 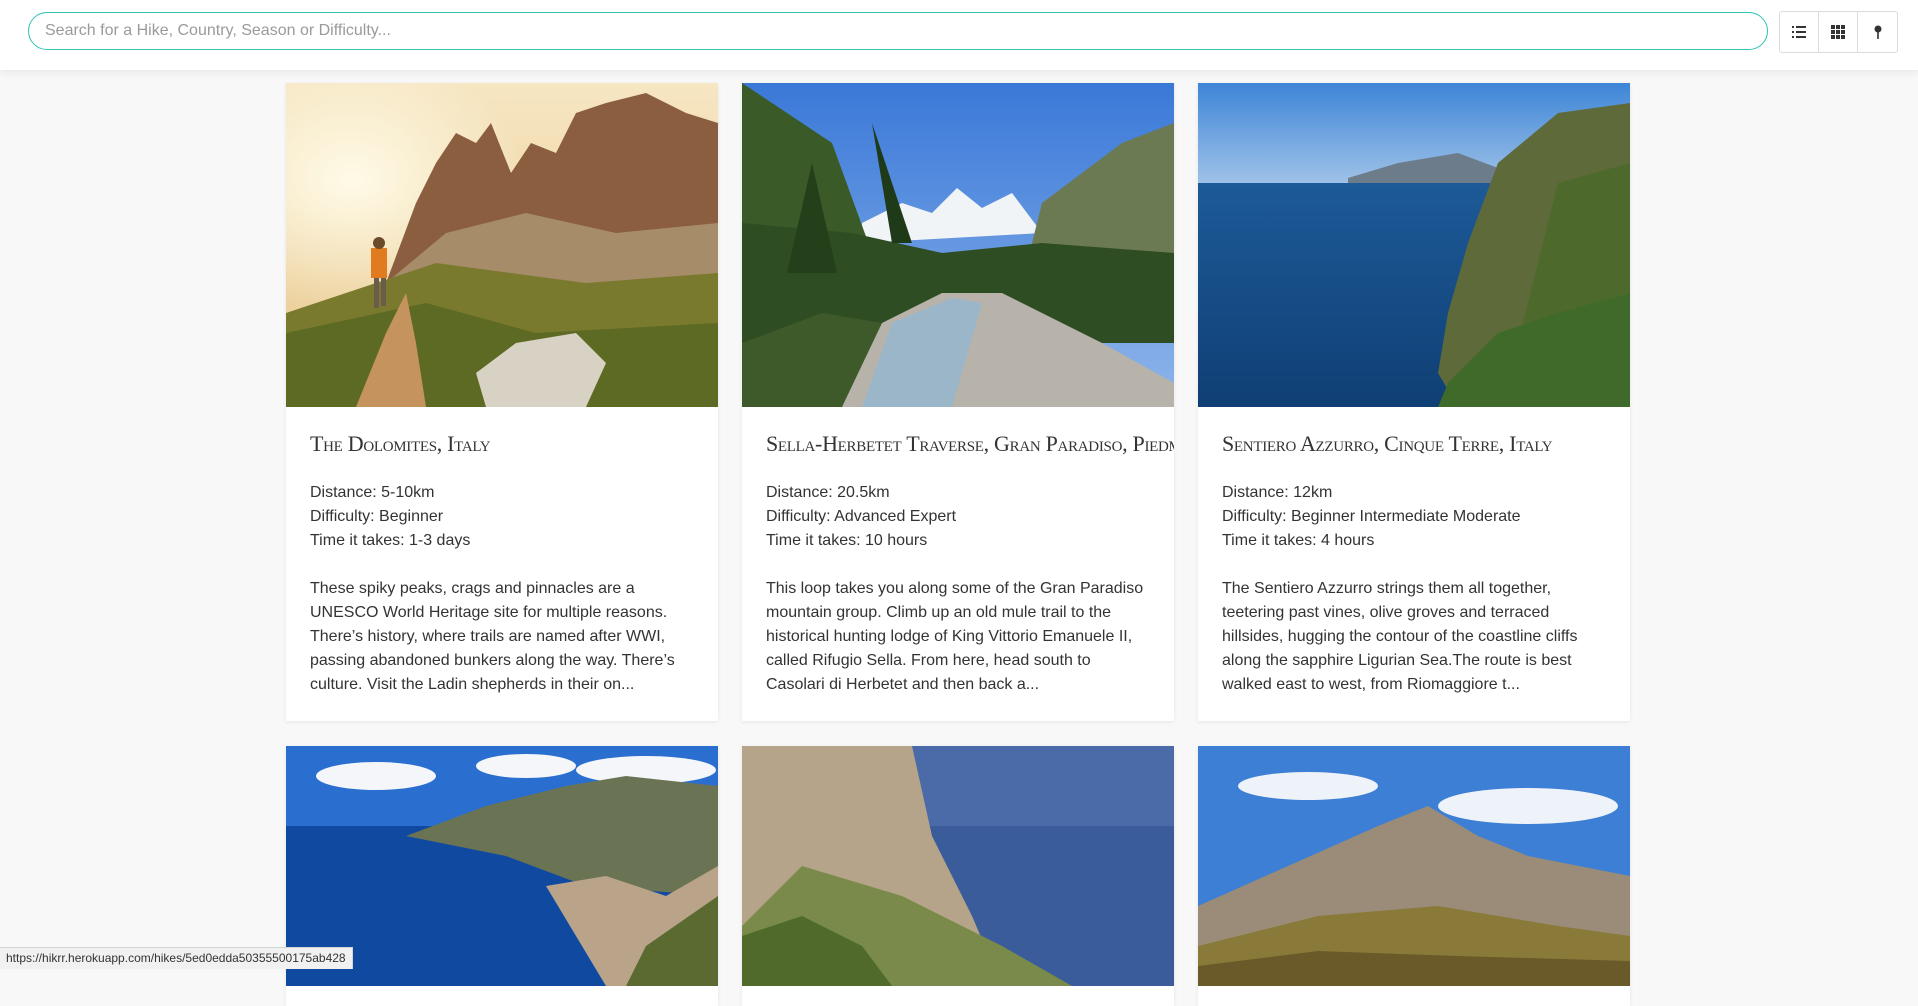 I want to click on distance: Distance: 20.5km, so click(x=828, y=492).